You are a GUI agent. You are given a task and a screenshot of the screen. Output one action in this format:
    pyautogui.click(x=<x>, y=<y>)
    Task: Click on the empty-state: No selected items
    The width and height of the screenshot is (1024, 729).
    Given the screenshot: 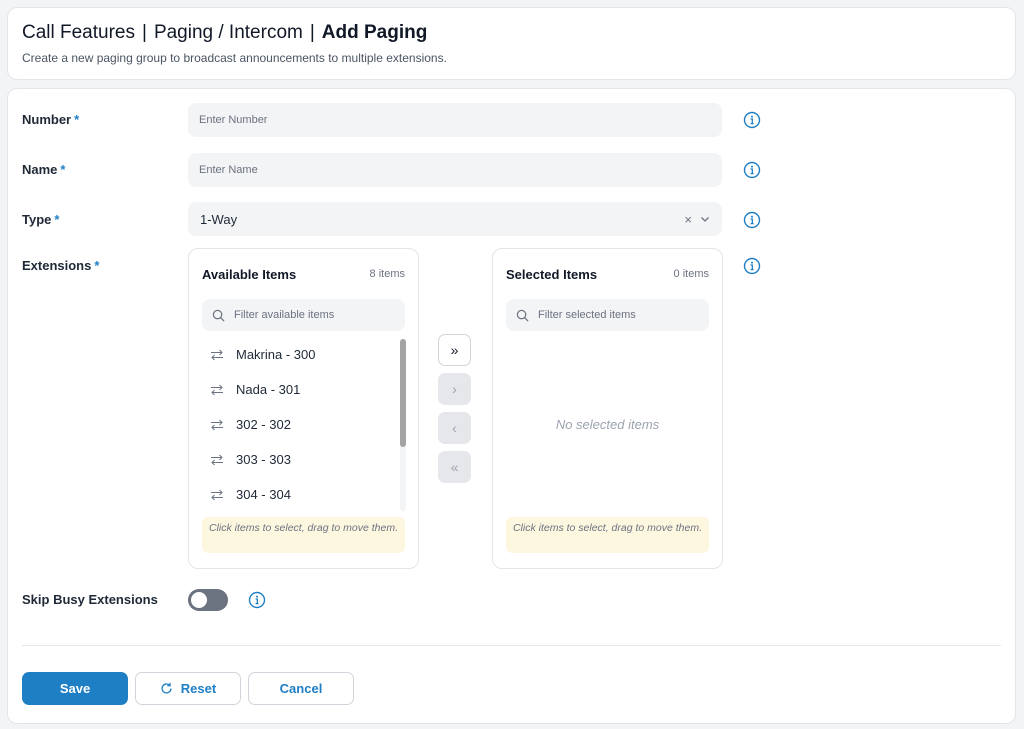 What is the action you would take?
    pyautogui.click(x=607, y=424)
    